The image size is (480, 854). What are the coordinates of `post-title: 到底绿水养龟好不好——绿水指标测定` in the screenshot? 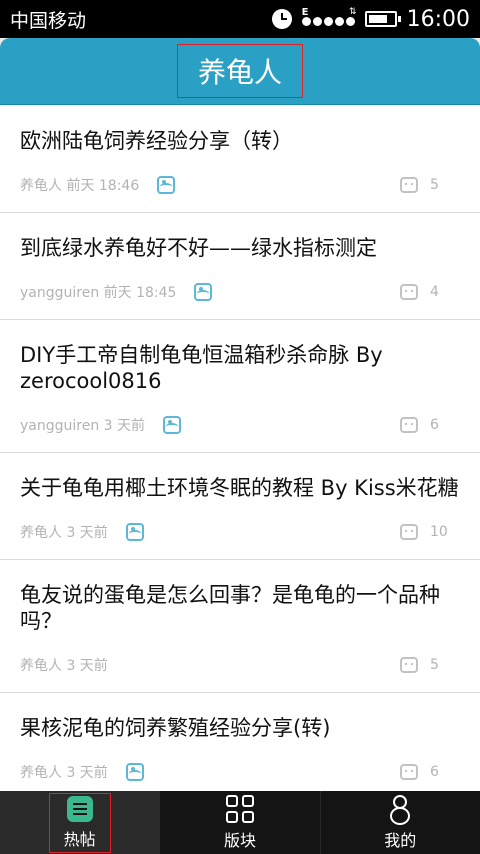 It's located at (198, 248).